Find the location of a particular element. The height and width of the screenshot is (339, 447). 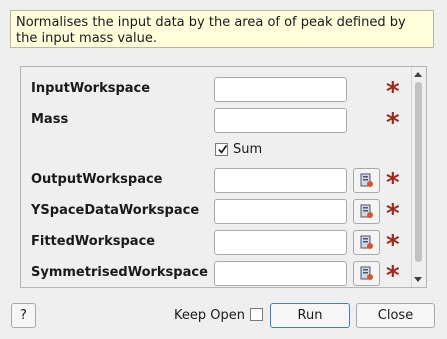

fitted-workspace-label: FittedWorkspace is located at coordinates (93, 241).